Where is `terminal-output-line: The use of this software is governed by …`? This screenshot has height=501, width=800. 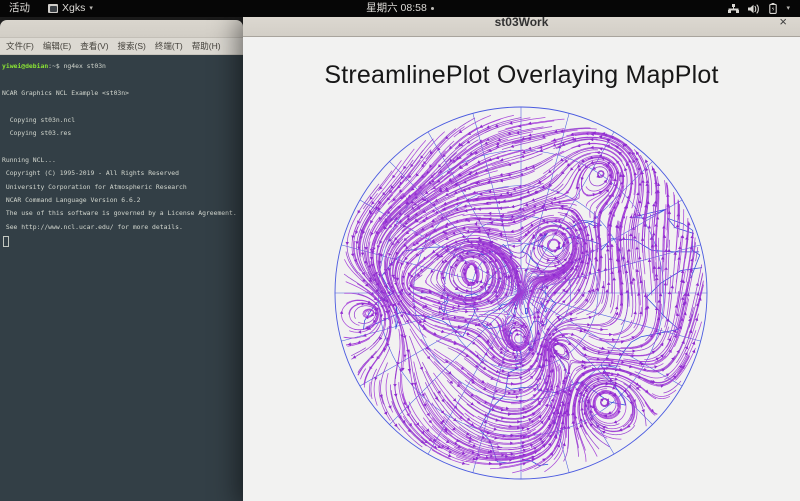 terminal-output-line: The use of this software is governed by … is located at coordinates (119, 213).